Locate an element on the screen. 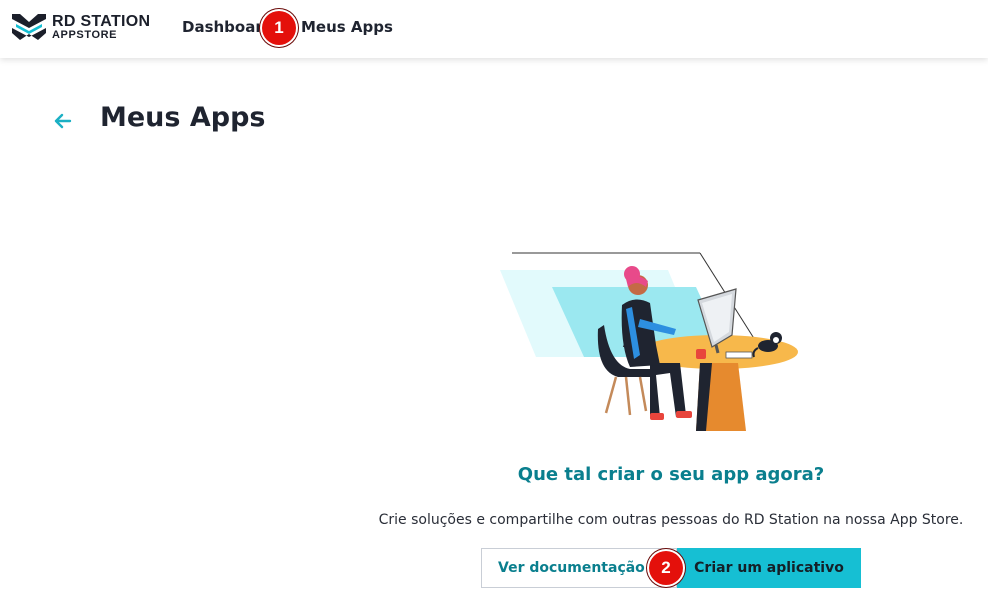 This screenshot has height=606, width=988. arrow-left-icon is located at coordinates (63, 121).